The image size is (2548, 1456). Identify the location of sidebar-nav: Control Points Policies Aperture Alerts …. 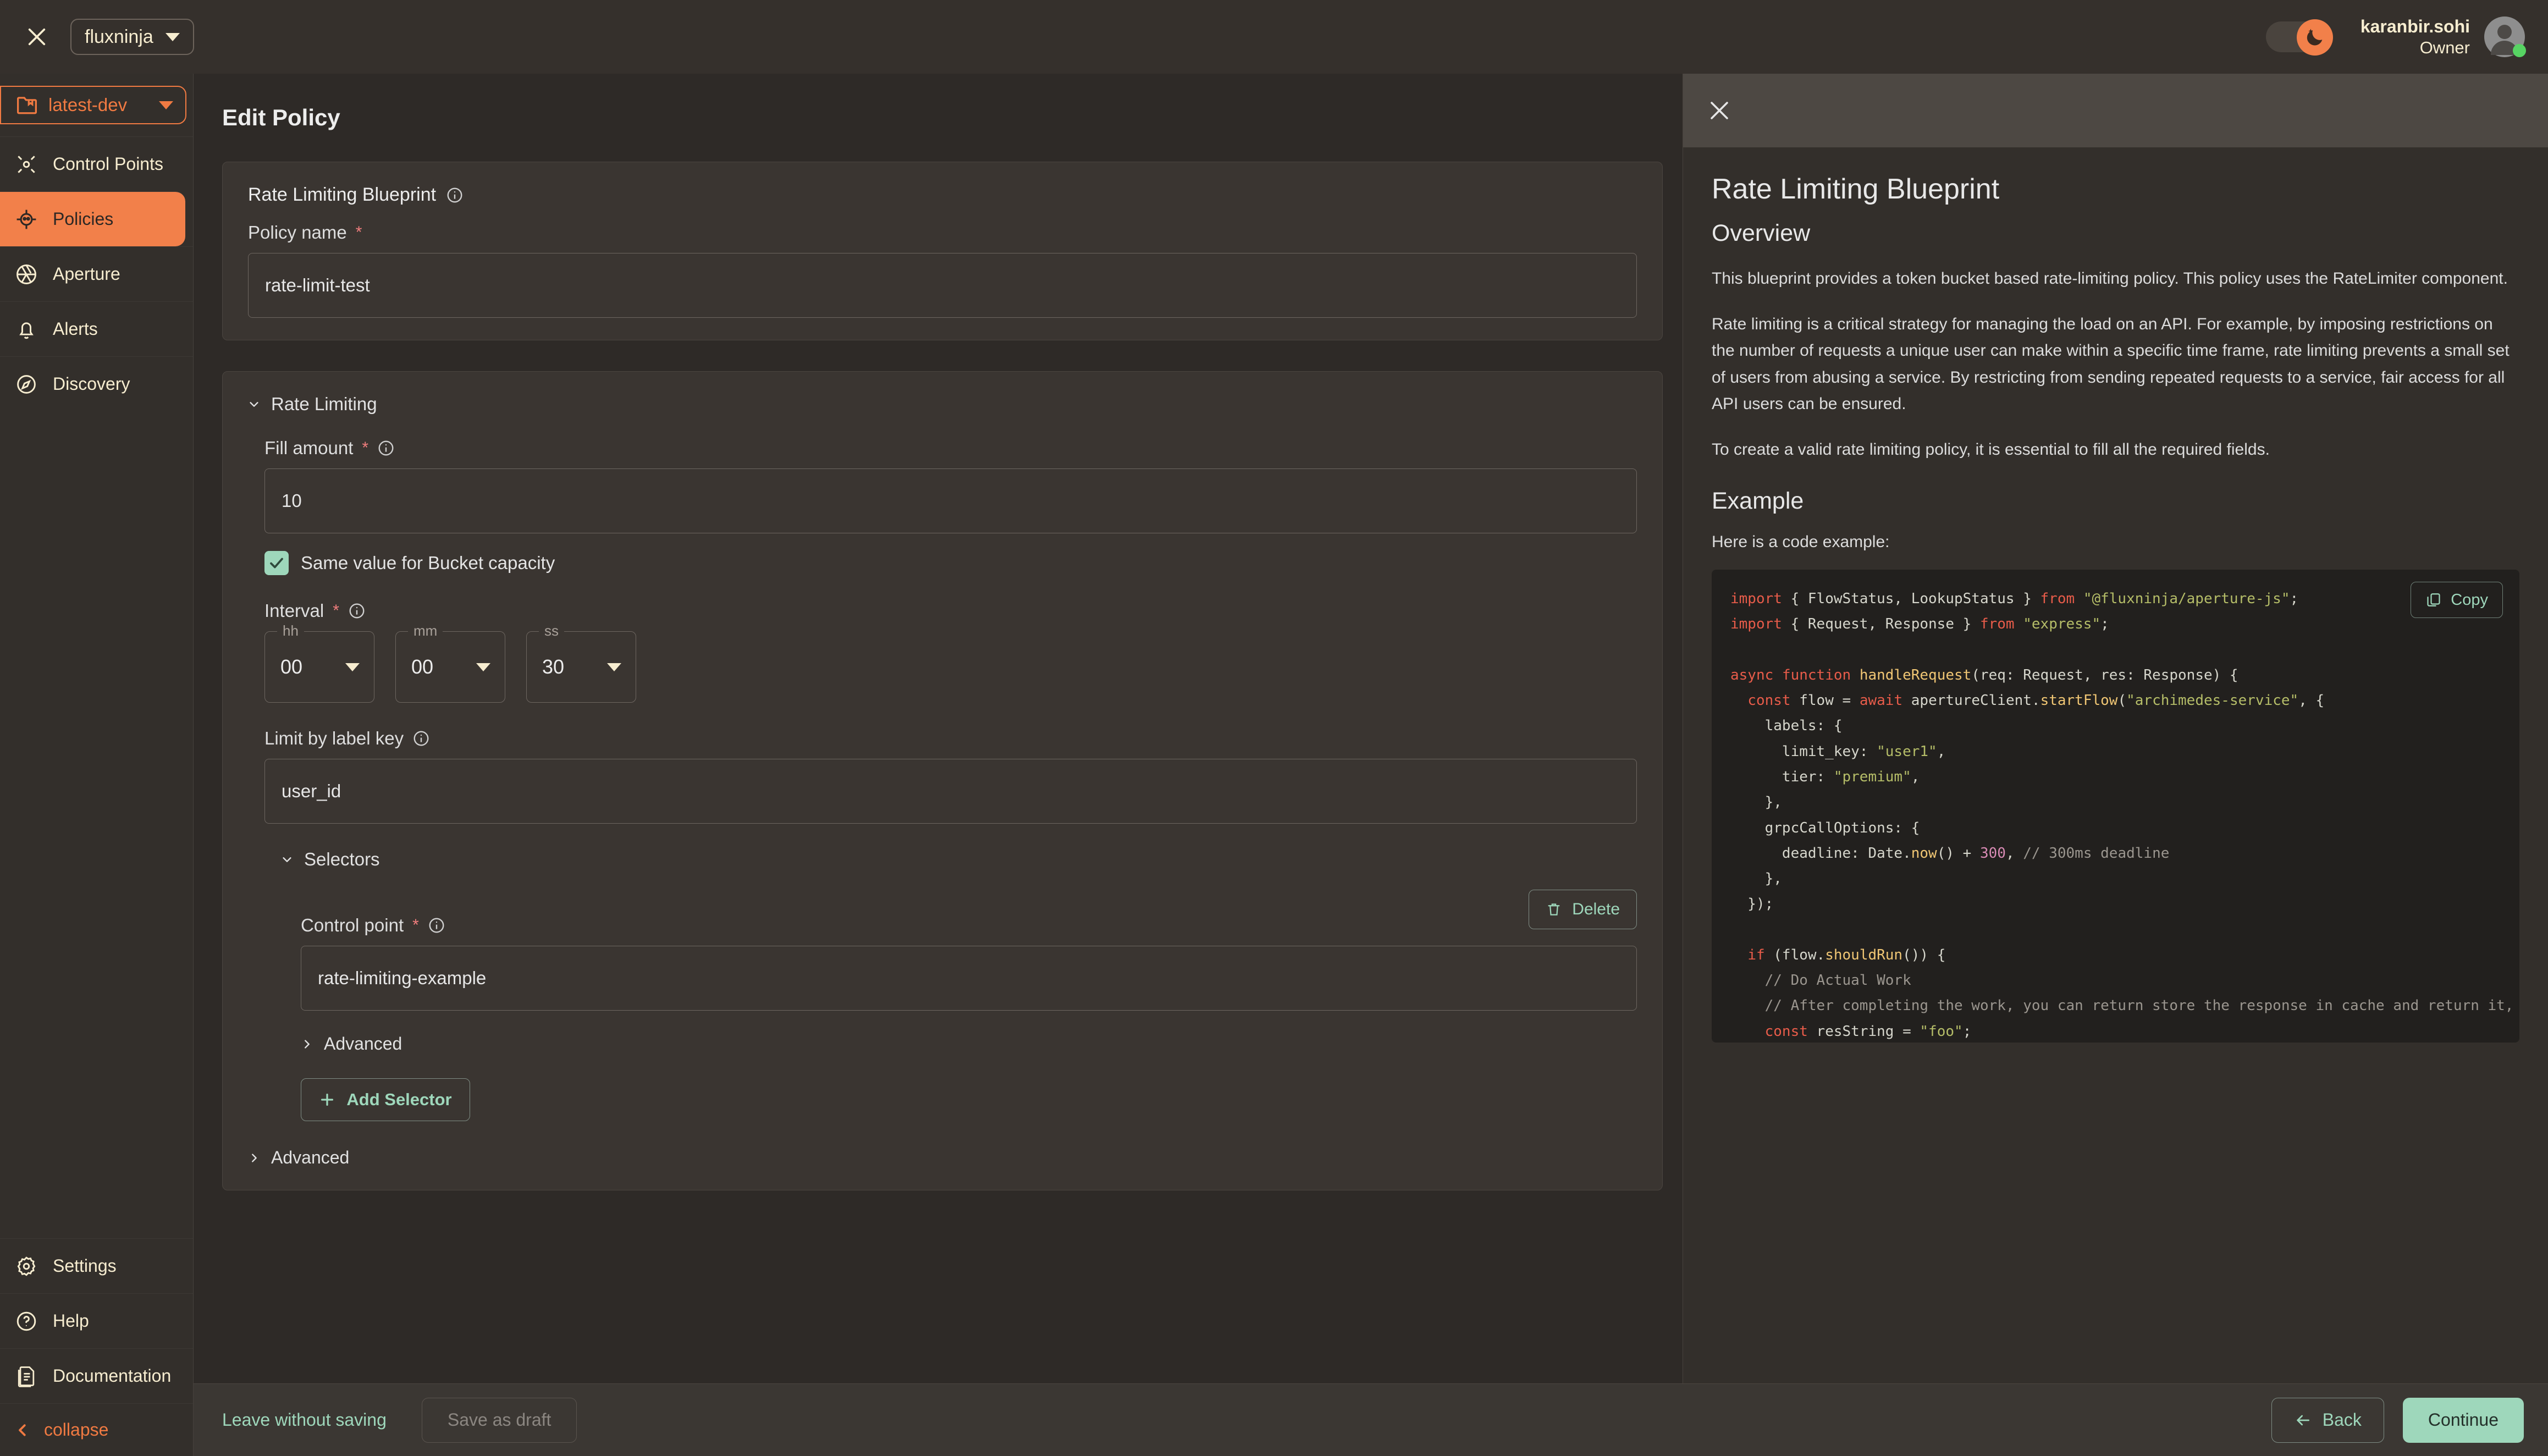
(96, 273).